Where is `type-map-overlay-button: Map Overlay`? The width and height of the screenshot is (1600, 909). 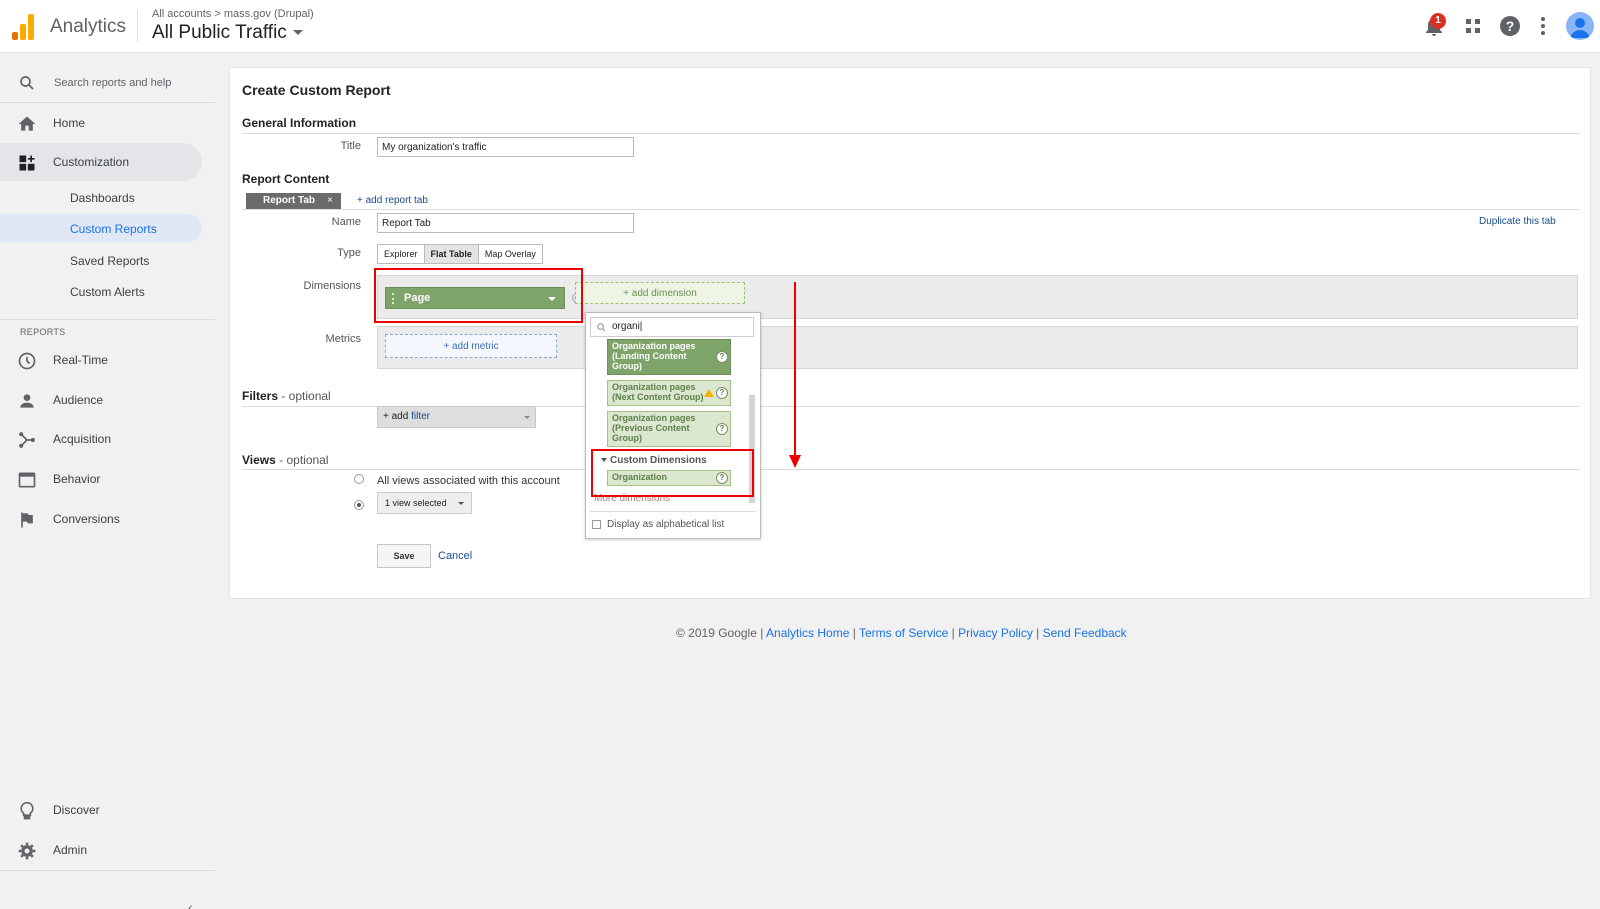
type-map-overlay-button: Map Overlay is located at coordinates (510, 254).